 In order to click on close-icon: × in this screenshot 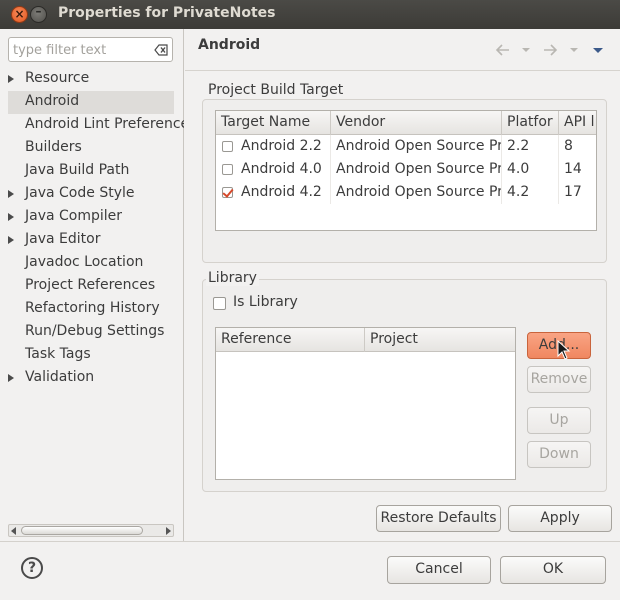, I will do `click(19, 14)`.